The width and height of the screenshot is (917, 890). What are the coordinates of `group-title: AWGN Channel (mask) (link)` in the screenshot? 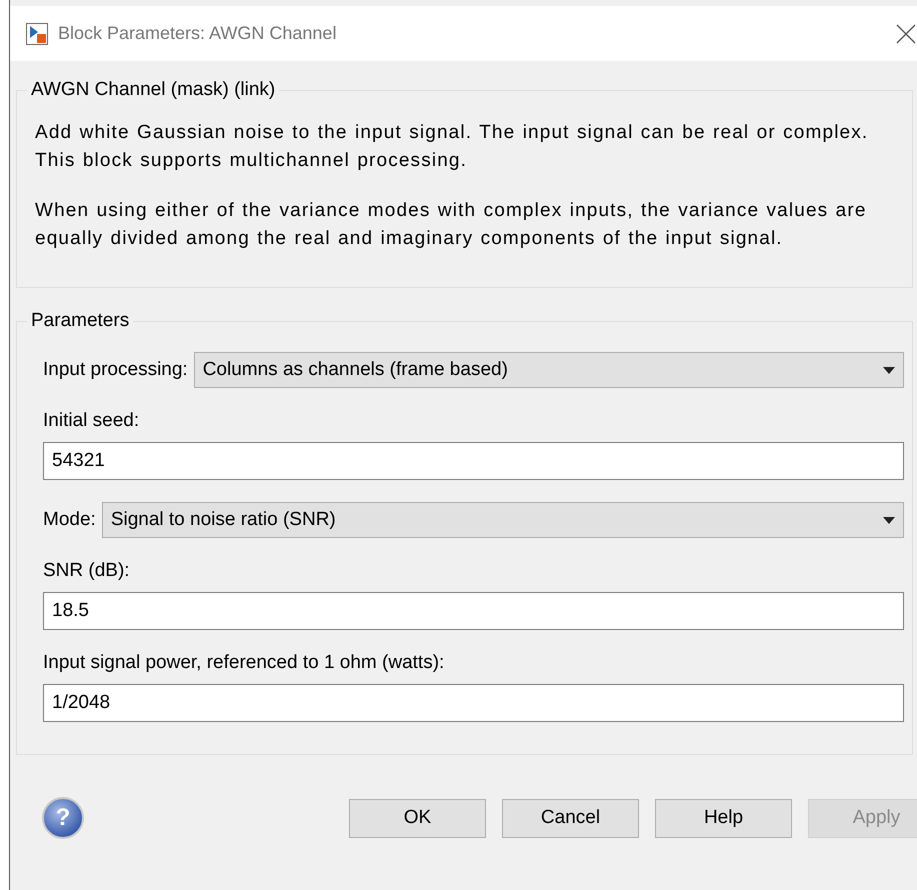 It's located at (153, 90).